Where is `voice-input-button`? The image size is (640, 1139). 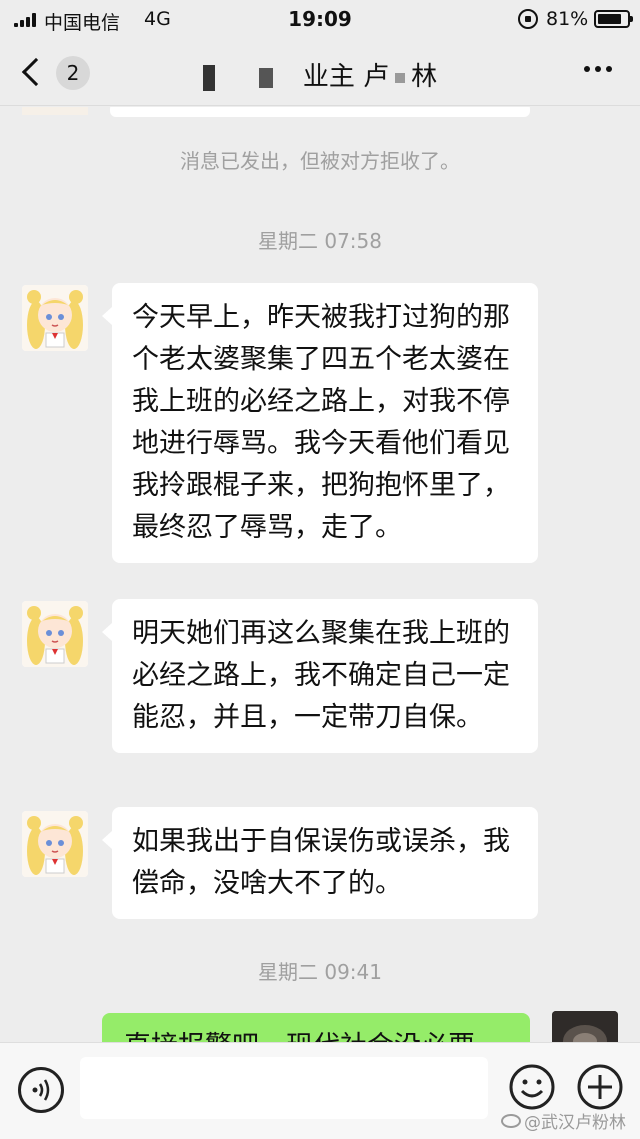 voice-input-button is located at coordinates (41, 1090).